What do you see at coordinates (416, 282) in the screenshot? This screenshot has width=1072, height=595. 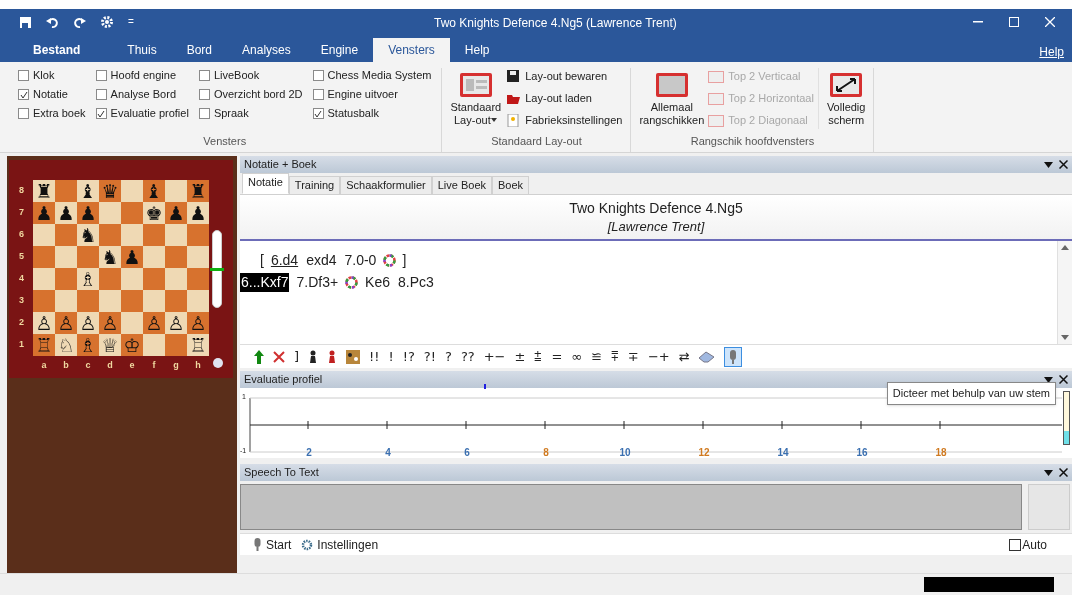 I see `move: 8.Pc3` at bounding box center [416, 282].